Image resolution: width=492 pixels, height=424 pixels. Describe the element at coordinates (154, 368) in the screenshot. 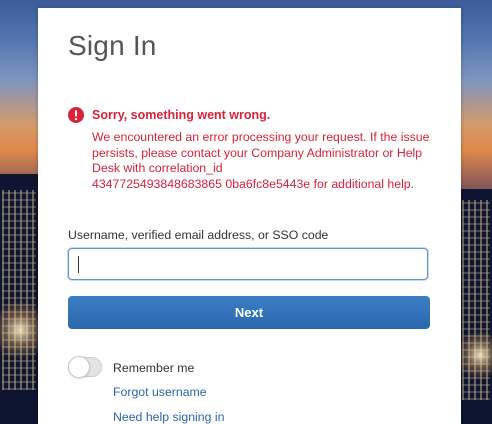

I see `remember-me-label: Remember me` at that location.